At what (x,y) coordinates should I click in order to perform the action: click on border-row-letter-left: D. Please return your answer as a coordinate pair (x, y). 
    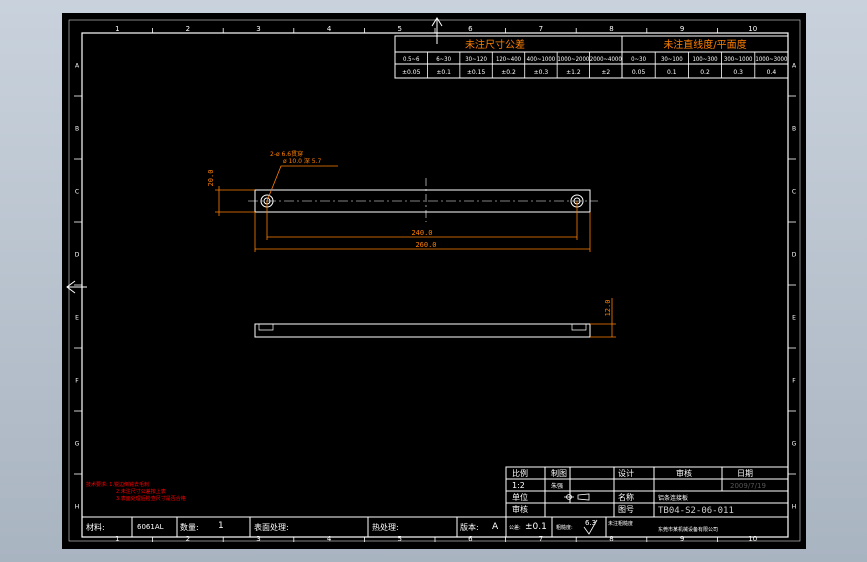
    Looking at the image, I should click on (77, 255).